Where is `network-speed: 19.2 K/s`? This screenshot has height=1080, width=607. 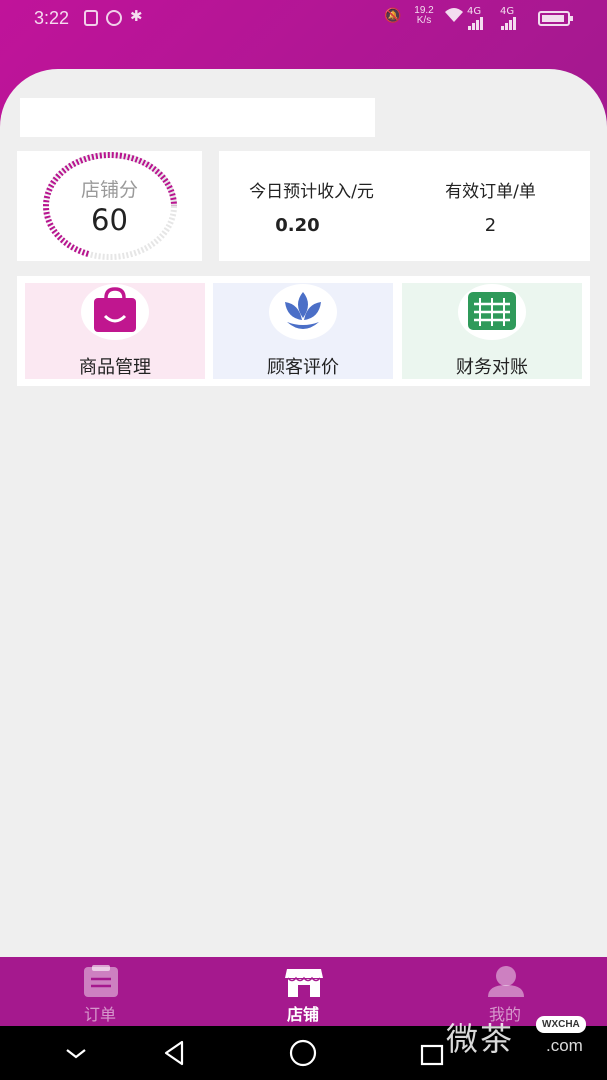 network-speed: 19.2 K/s is located at coordinates (424, 16).